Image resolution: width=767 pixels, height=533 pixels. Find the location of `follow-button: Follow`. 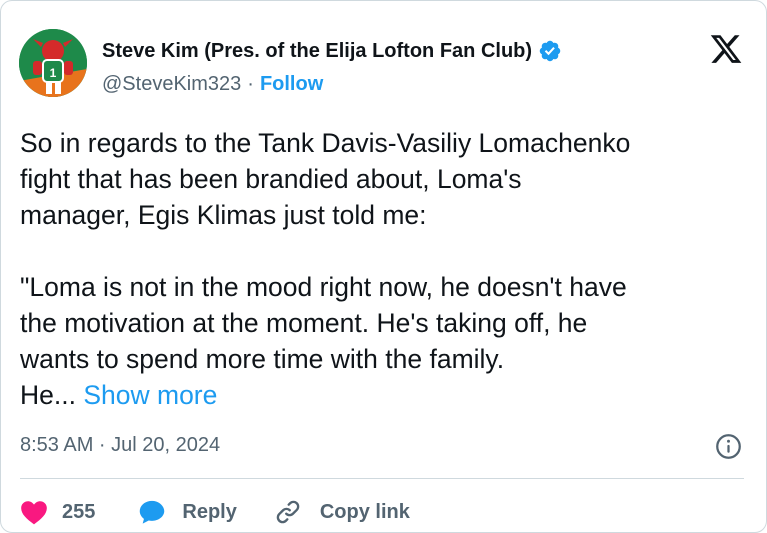

follow-button: Follow is located at coordinates (291, 84).